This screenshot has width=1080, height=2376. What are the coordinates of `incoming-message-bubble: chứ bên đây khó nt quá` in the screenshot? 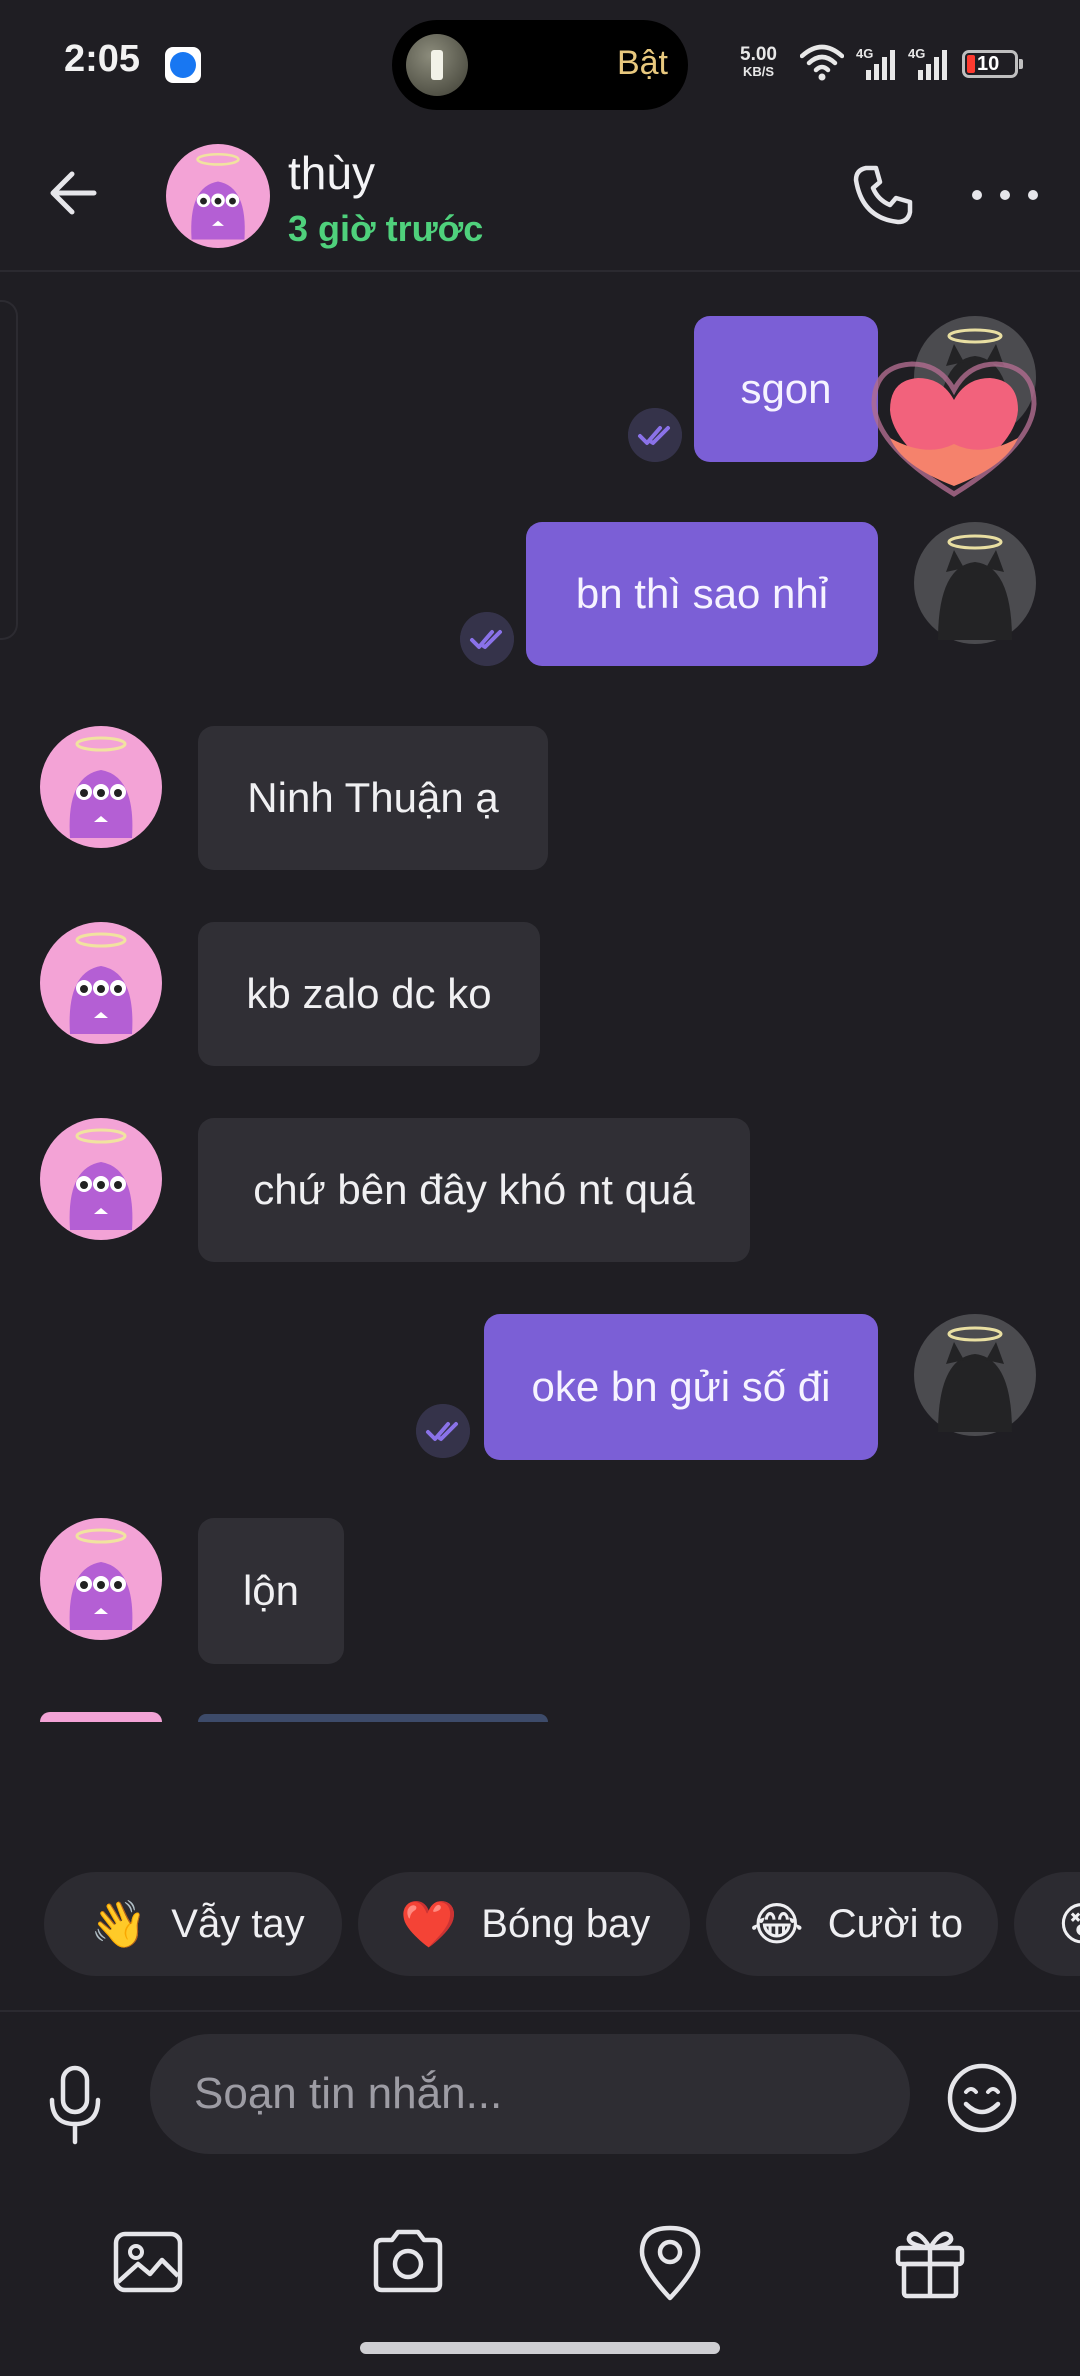 It's located at (474, 1190).